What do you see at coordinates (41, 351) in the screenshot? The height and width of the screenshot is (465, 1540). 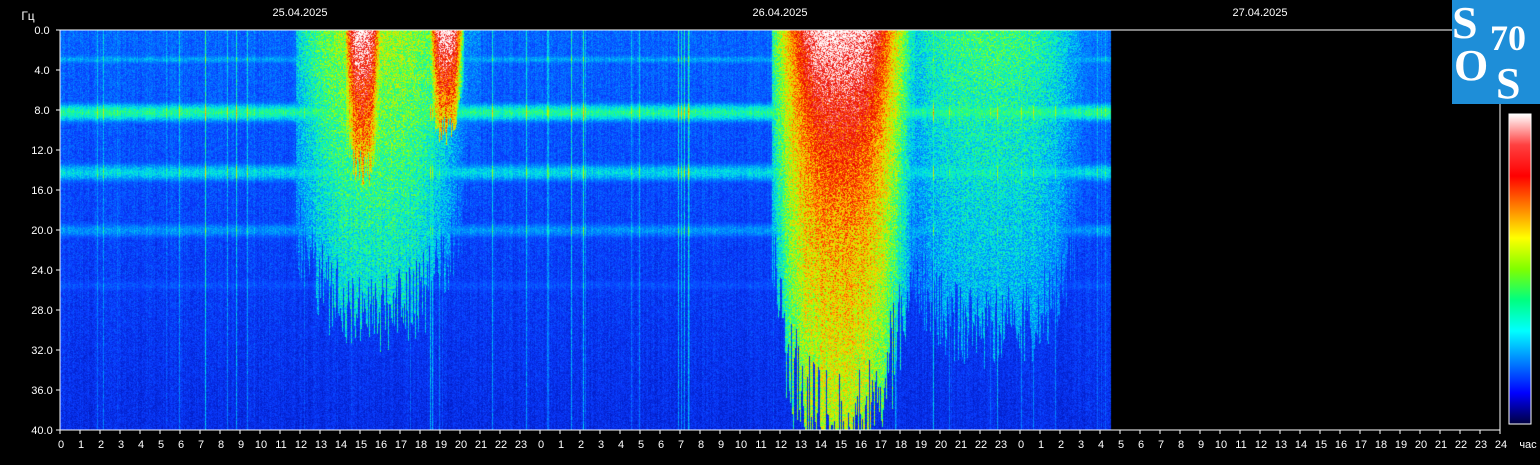 I see `y-tick-label: 32.0` at bounding box center [41, 351].